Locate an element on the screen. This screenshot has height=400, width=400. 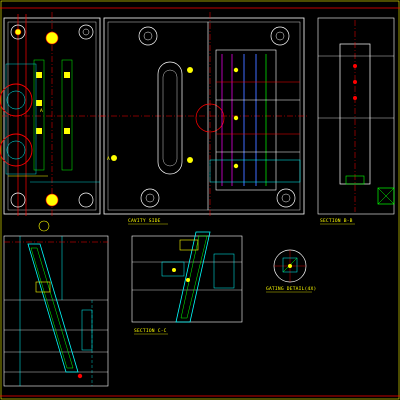
bushing-tl-inner is located at coordinates (148, 36).